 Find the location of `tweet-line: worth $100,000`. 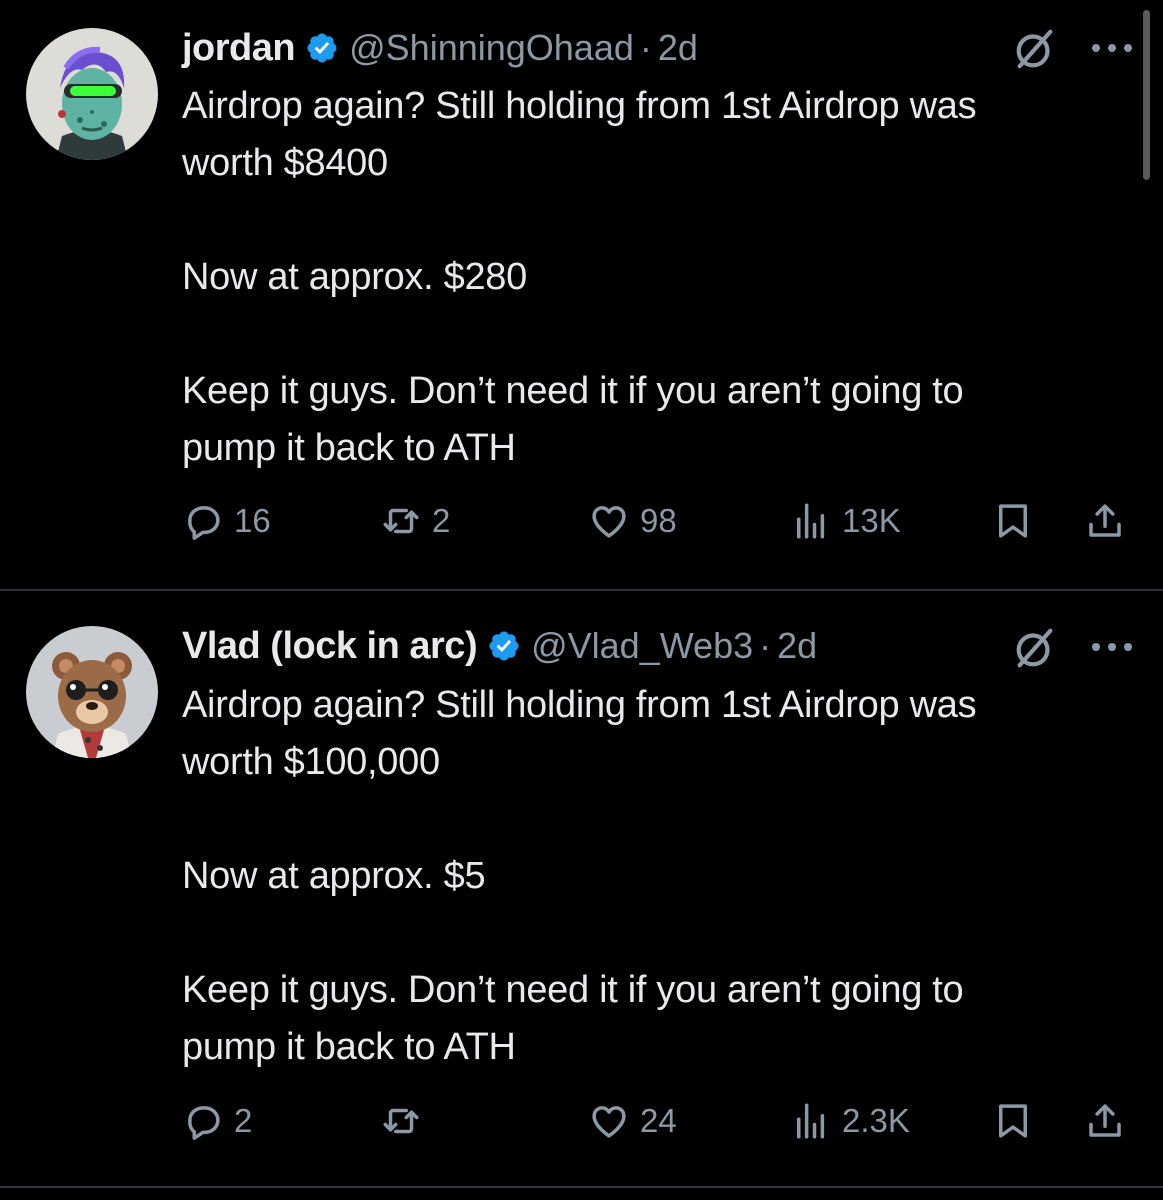

tweet-line: worth $100,000 is located at coordinates (311, 762).